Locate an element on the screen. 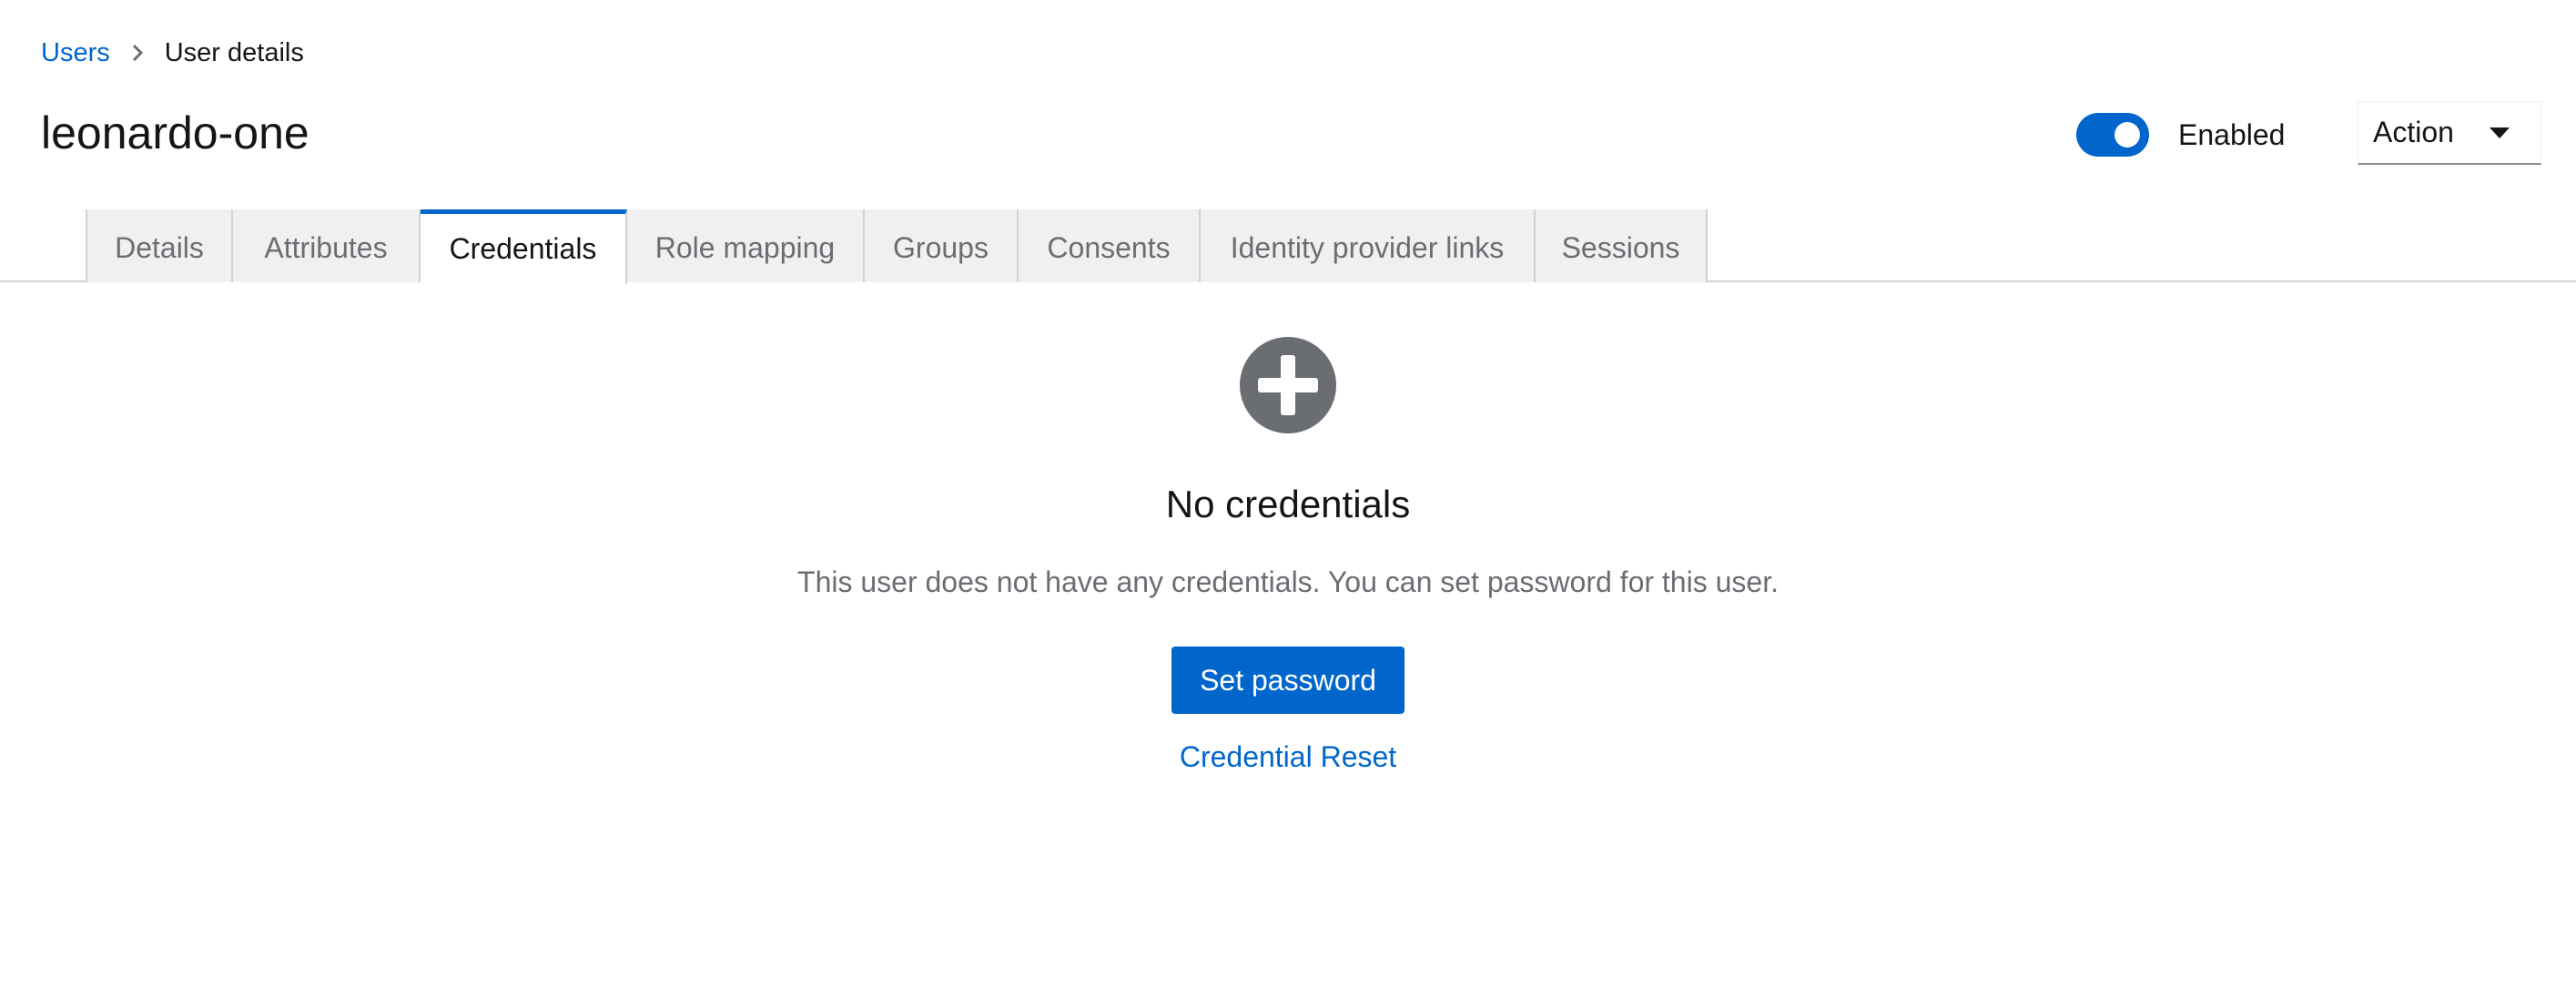 Image resolution: width=2576 pixels, height=998 pixels. tab-consents: Consents is located at coordinates (1110, 246).